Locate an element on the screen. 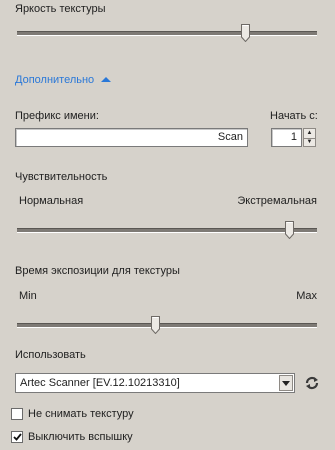  advanced-toggle-label: Дополнительно is located at coordinates (55, 80).